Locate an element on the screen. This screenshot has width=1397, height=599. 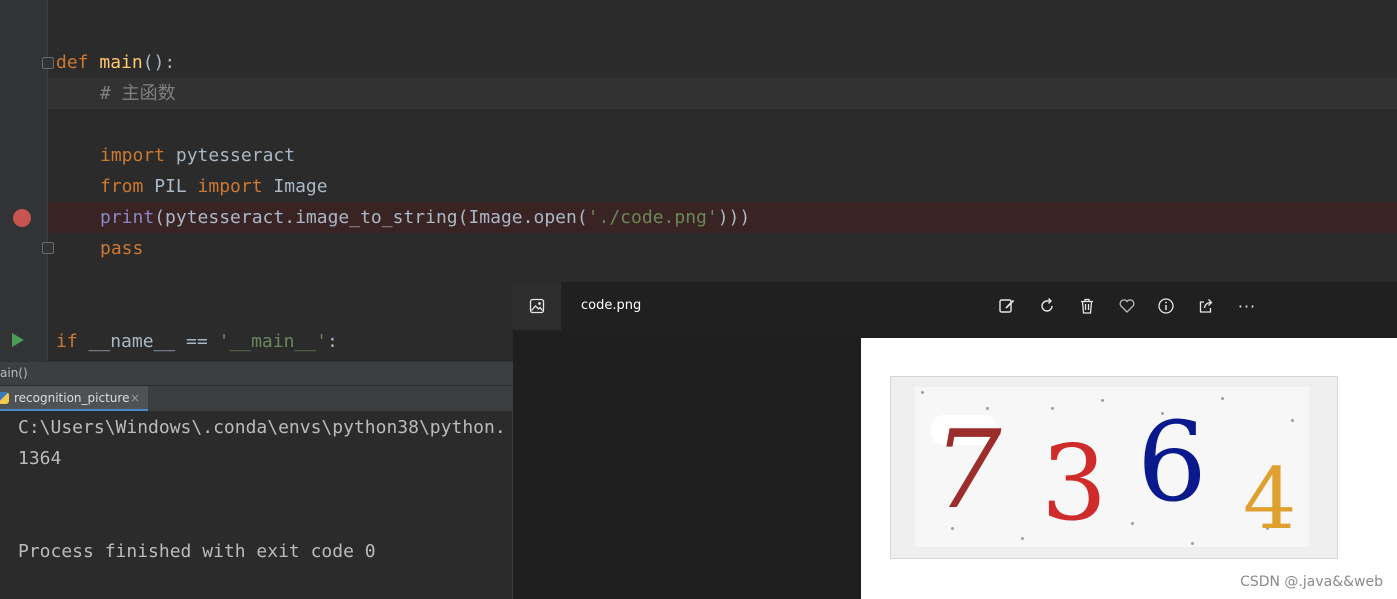
run-gutter-icon is located at coordinates (18, 340).